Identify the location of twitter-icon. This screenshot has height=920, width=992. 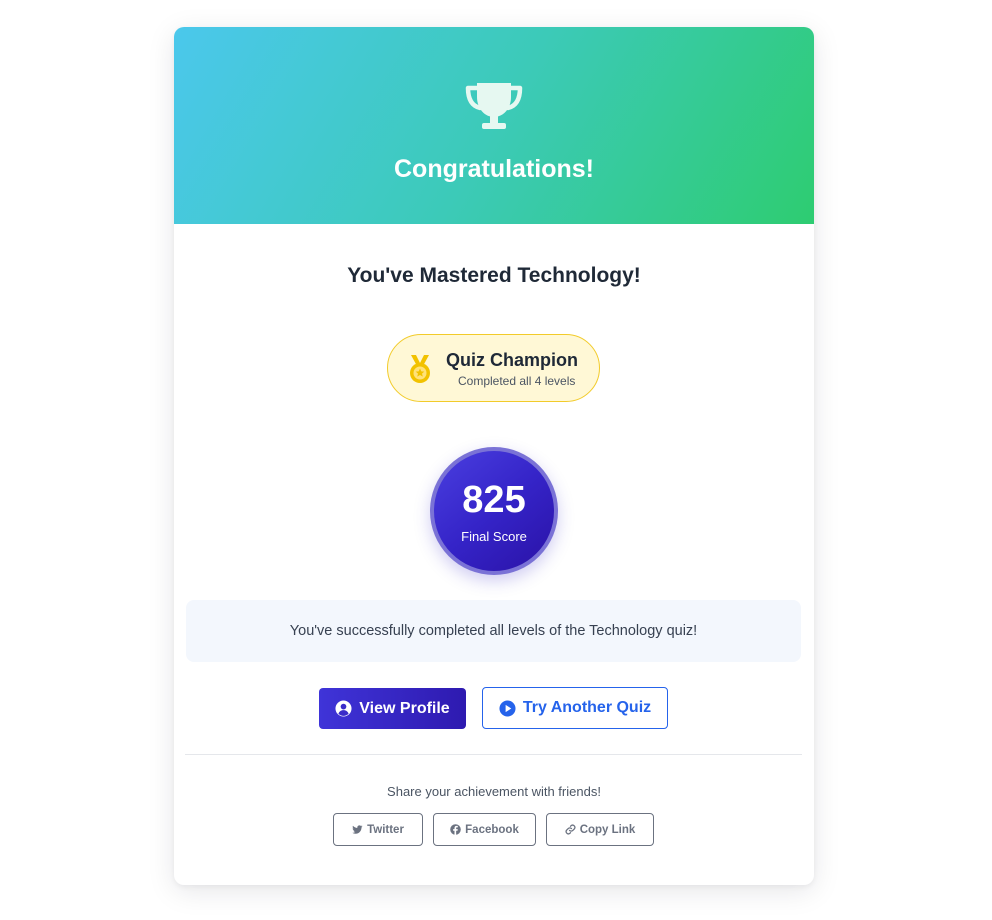
(357, 829).